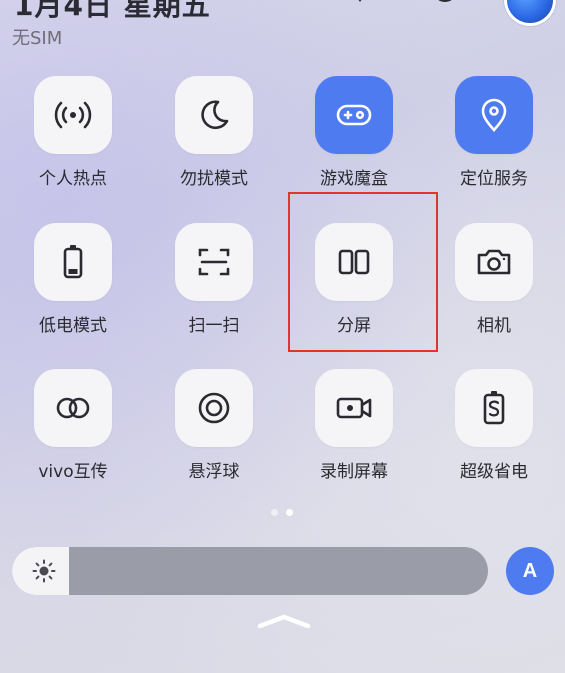  Describe the element at coordinates (250, 571) in the screenshot. I see `brightness-slider` at that location.